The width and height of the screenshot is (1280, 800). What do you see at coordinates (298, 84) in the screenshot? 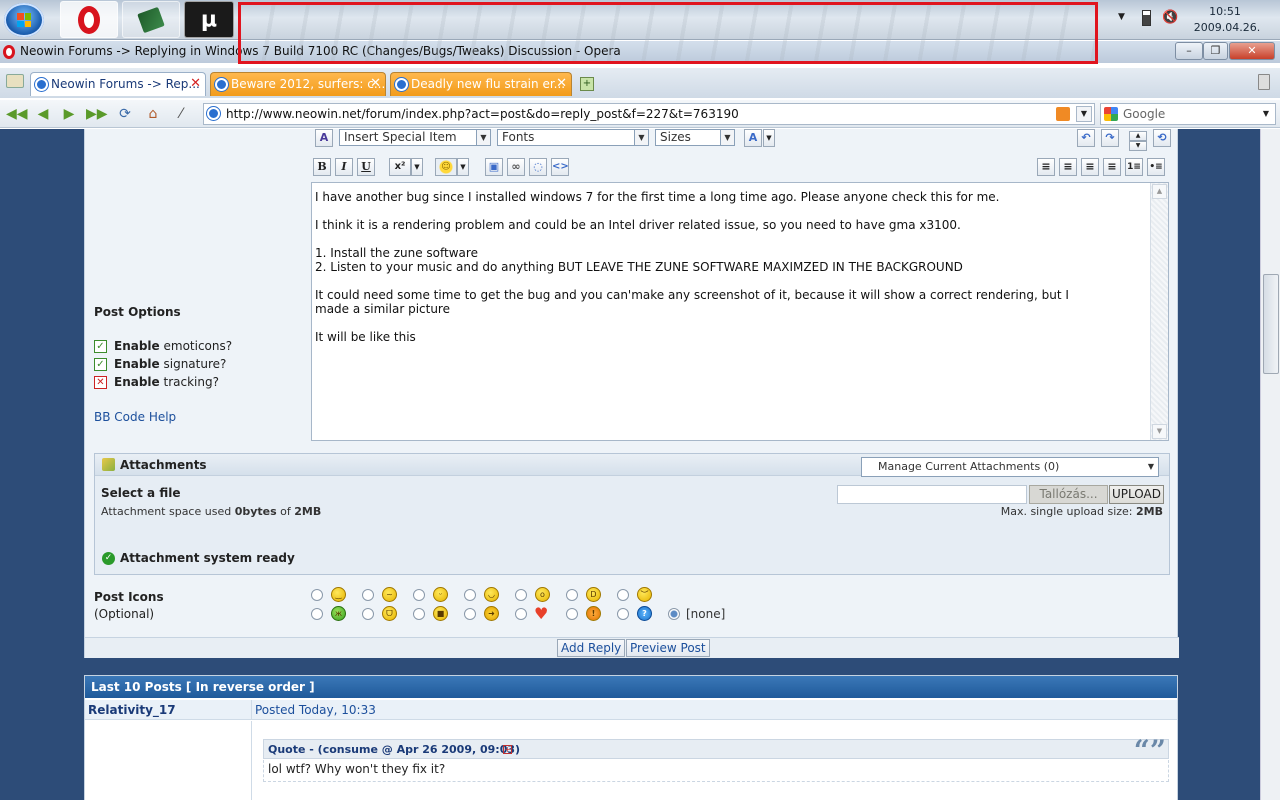
I see `tab-beware-2012: Beware 2012, surfers: c... ✕` at bounding box center [298, 84].